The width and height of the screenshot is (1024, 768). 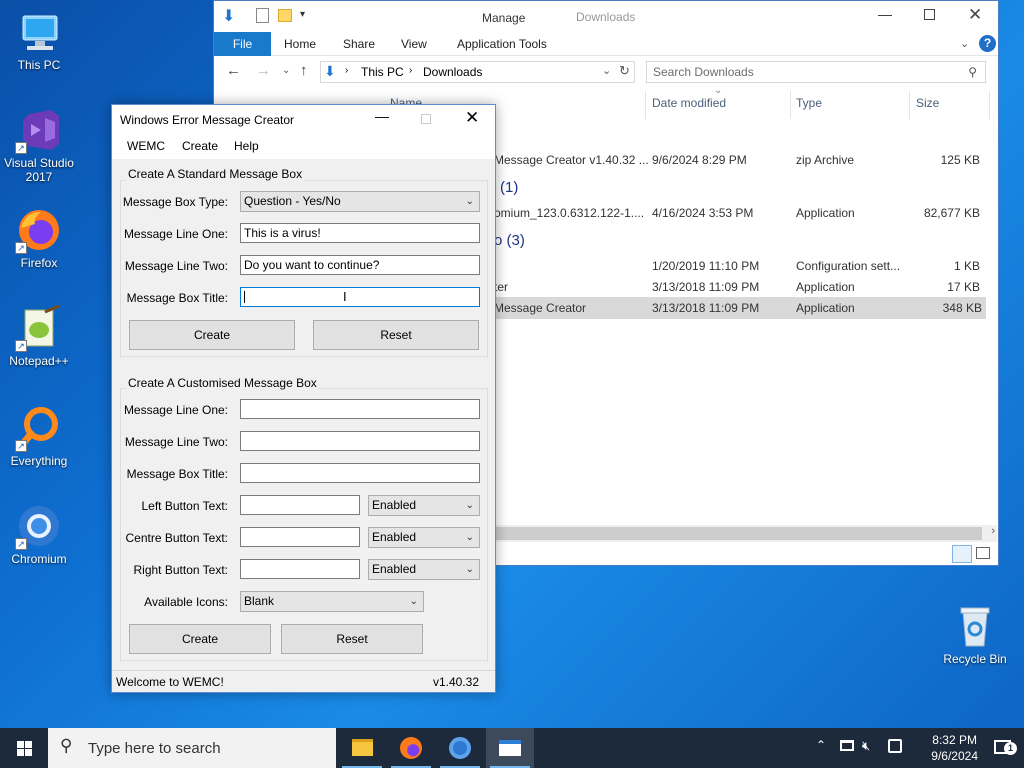 What do you see at coordinates (954, 748) in the screenshot?
I see `taskbar-clock: 8:32 PM 9/6/2024` at bounding box center [954, 748].